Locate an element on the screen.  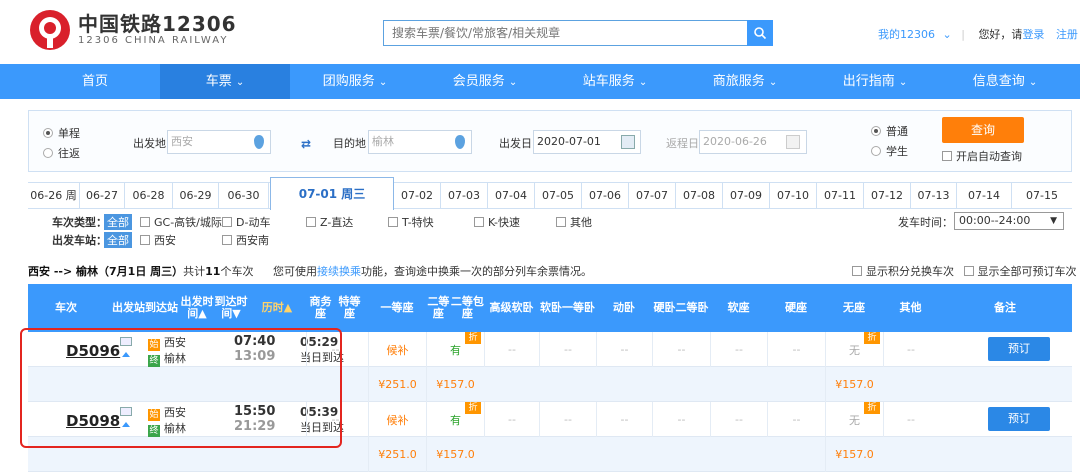
station-xiannan-checkbox: 西安南 is located at coordinates (245, 240).